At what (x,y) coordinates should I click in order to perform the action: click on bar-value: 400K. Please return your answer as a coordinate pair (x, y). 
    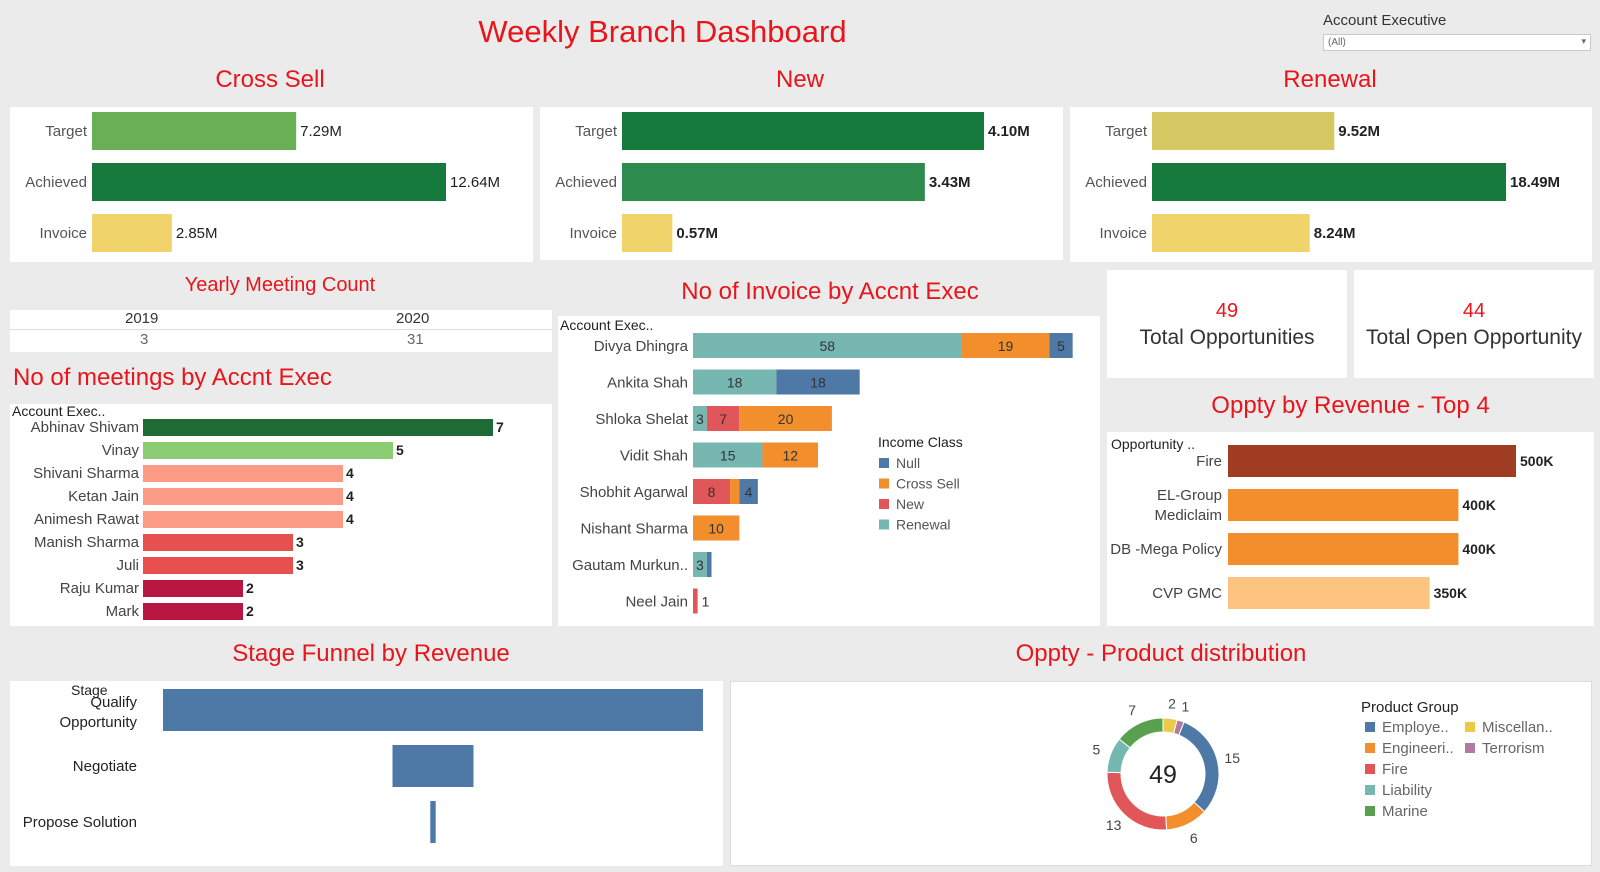
    Looking at the image, I should click on (1478, 549).